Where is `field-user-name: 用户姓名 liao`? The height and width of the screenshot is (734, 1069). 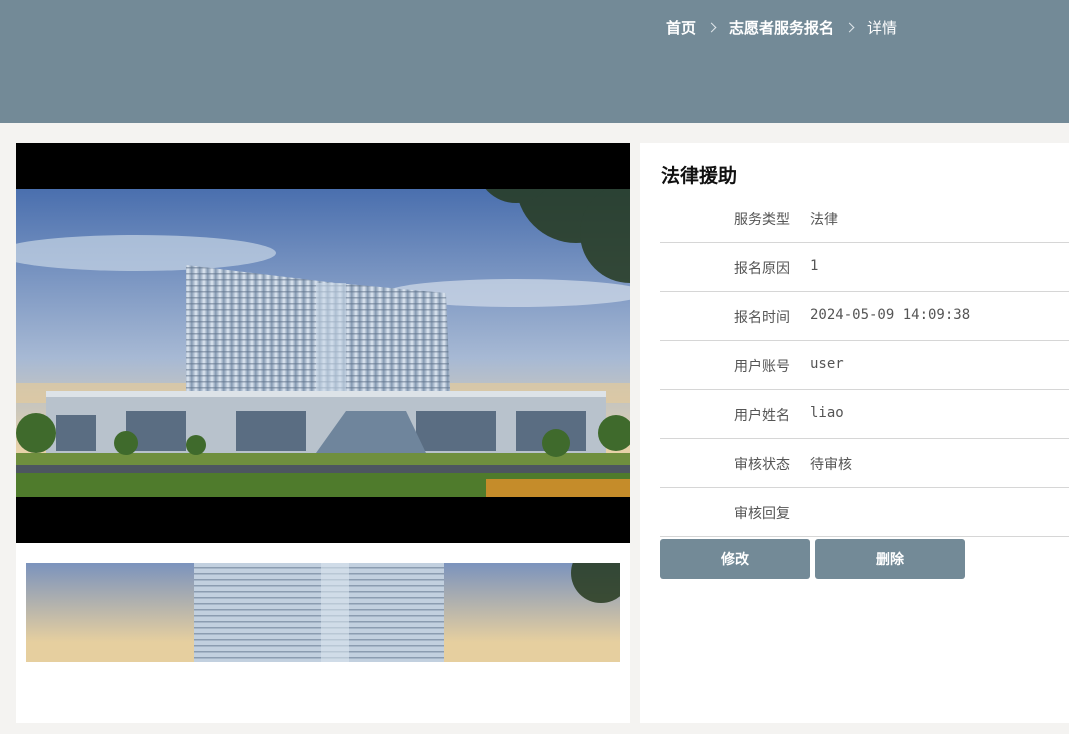
field-user-name: 用户姓名 liao is located at coordinates (864, 414).